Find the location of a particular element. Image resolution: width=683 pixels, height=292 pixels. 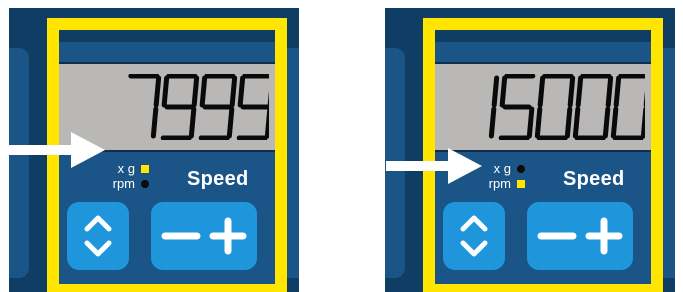

lcd-display: 15000 is located at coordinates (543, 107).